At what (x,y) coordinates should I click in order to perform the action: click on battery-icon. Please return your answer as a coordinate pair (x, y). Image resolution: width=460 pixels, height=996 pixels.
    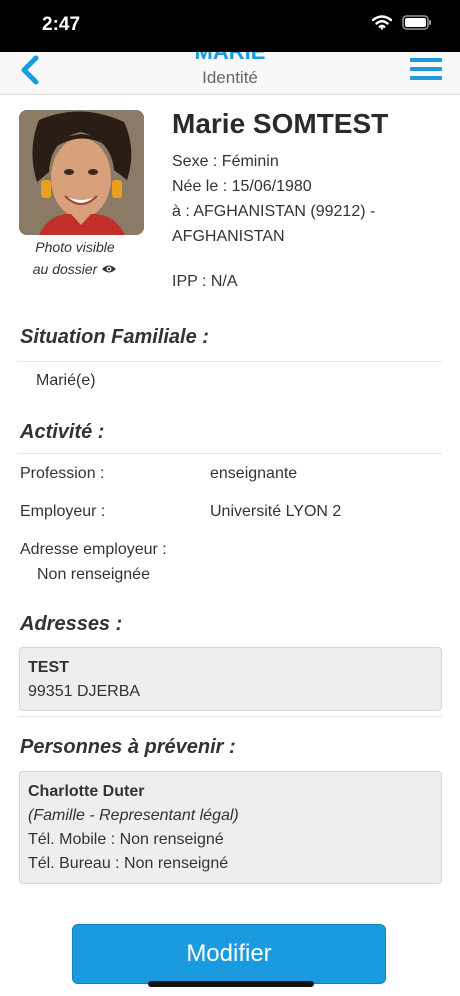
    Looking at the image, I should click on (416, 22).